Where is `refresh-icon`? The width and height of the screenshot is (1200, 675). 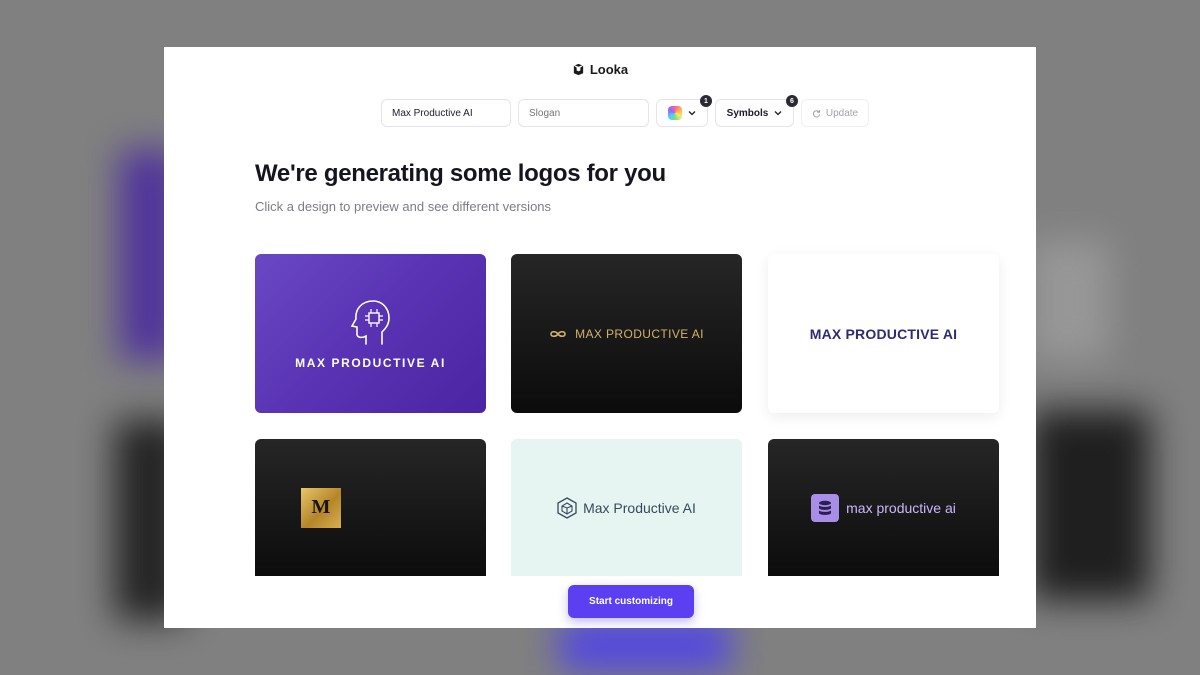 refresh-icon is located at coordinates (816, 113).